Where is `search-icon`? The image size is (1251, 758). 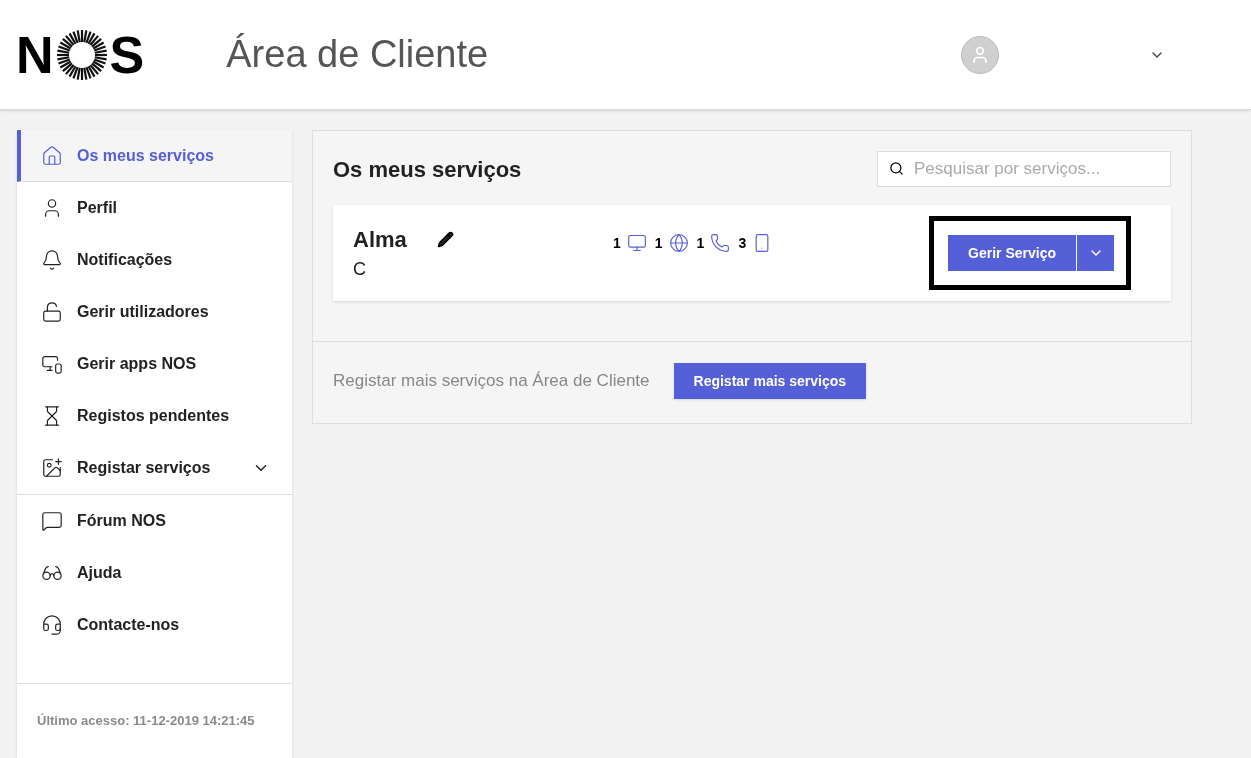
search-icon is located at coordinates (896, 168).